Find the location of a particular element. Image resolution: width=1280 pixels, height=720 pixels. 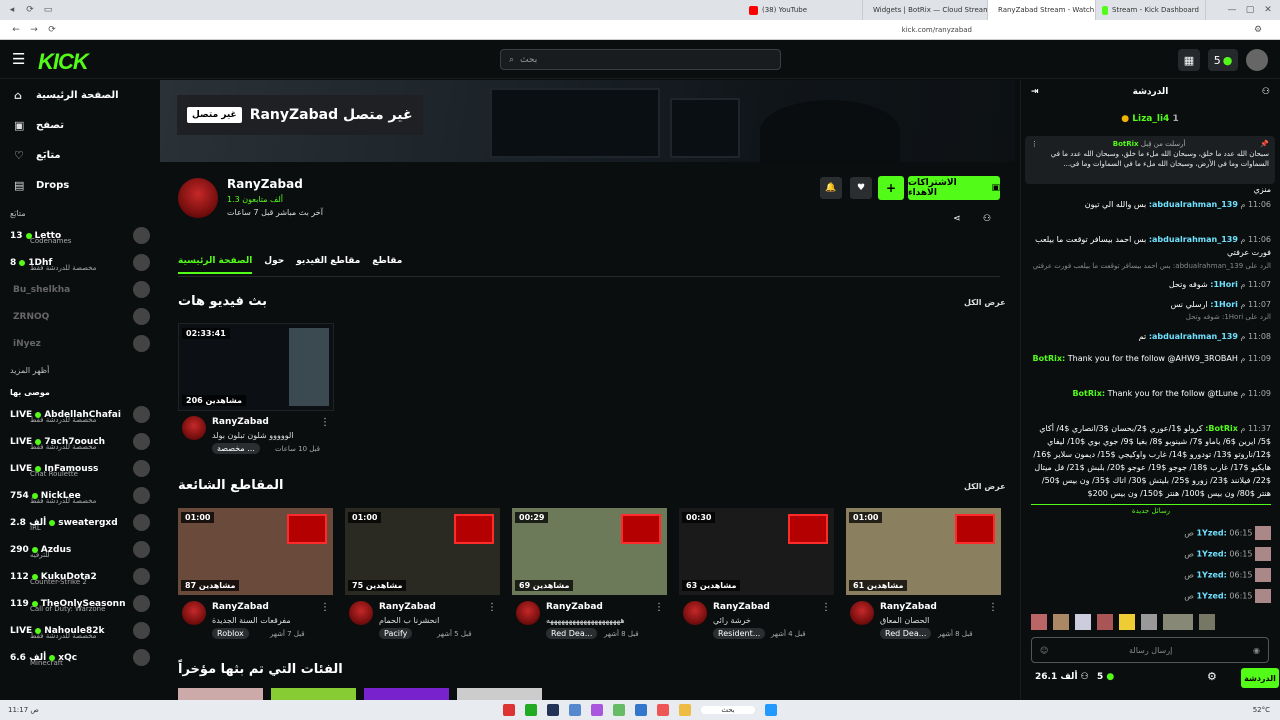

user-avatar is located at coordinates (1257, 60).